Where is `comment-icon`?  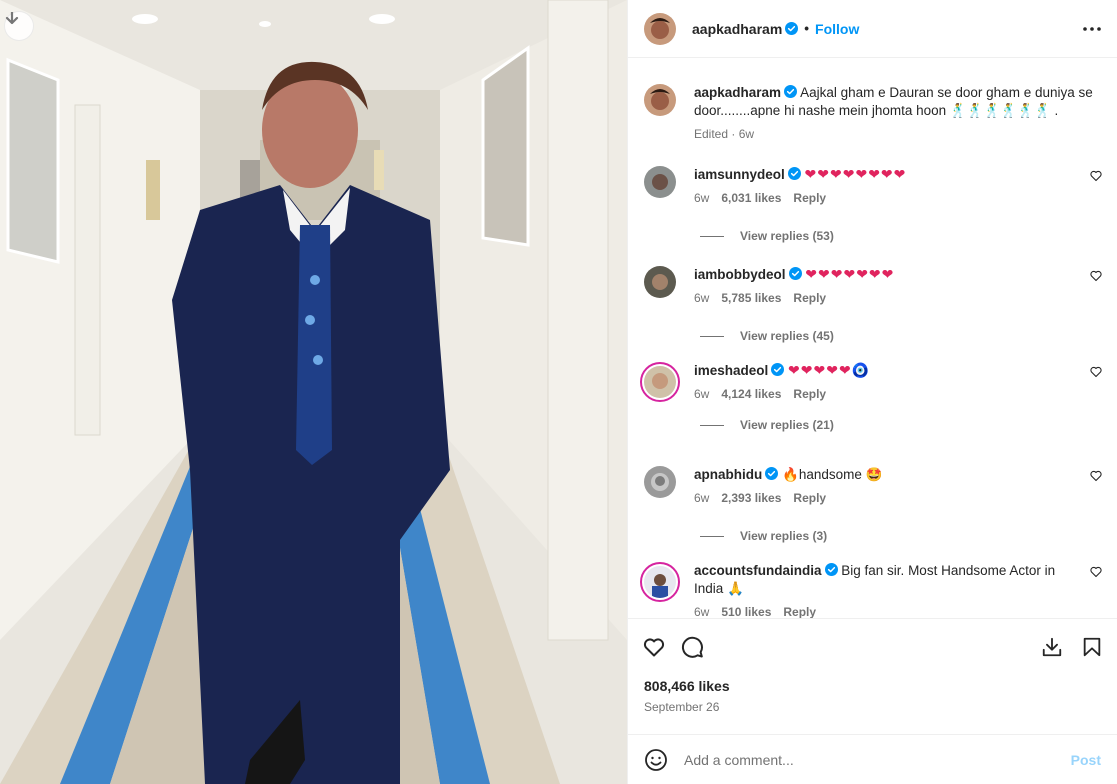
comment-icon is located at coordinates (692, 647).